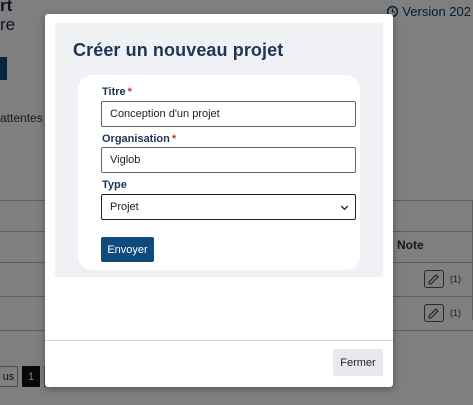  Describe the element at coordinates (117, 92) in the screenshot. I see `titre-label: Titre *` at that location.